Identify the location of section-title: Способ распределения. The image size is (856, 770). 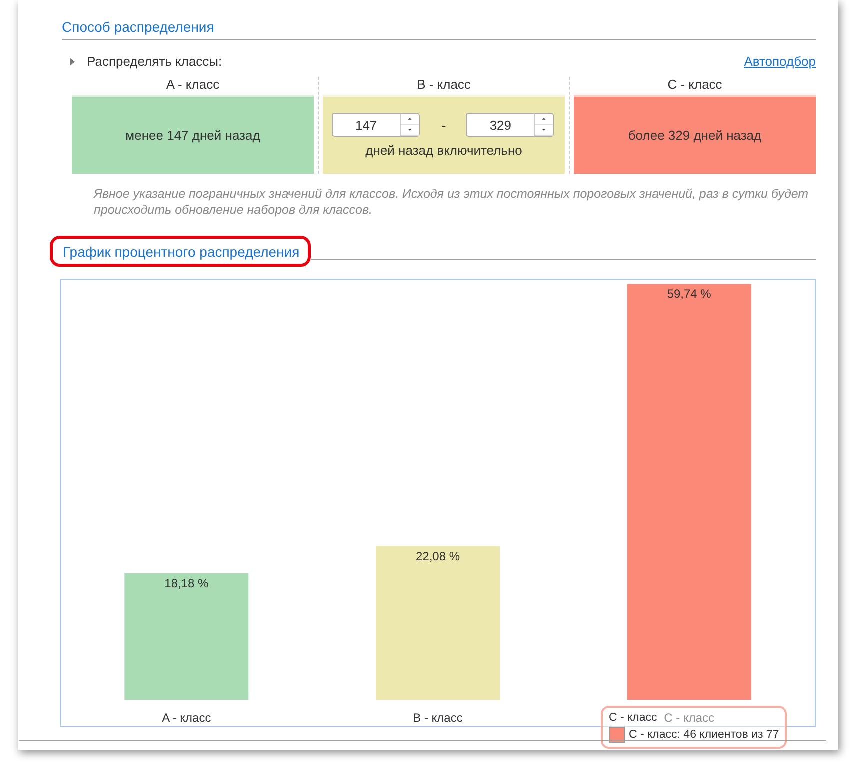
(138, 27).